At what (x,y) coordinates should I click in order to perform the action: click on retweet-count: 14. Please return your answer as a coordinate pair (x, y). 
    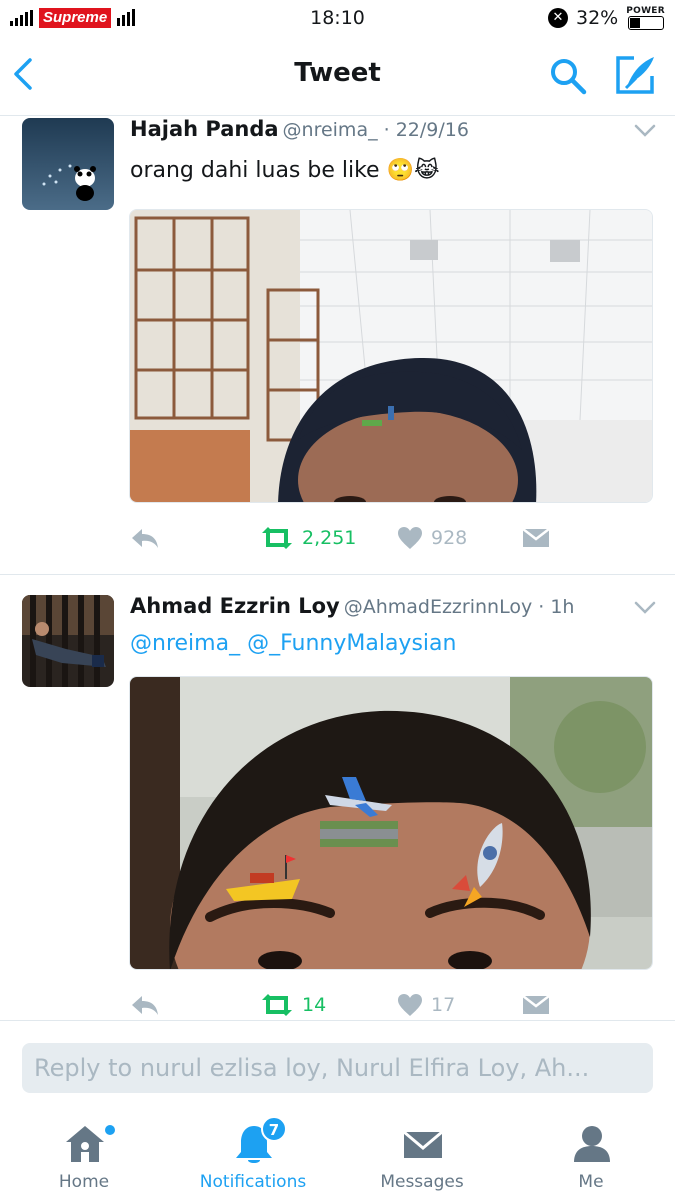
    Looking at the image, I should click on (314, 1005).